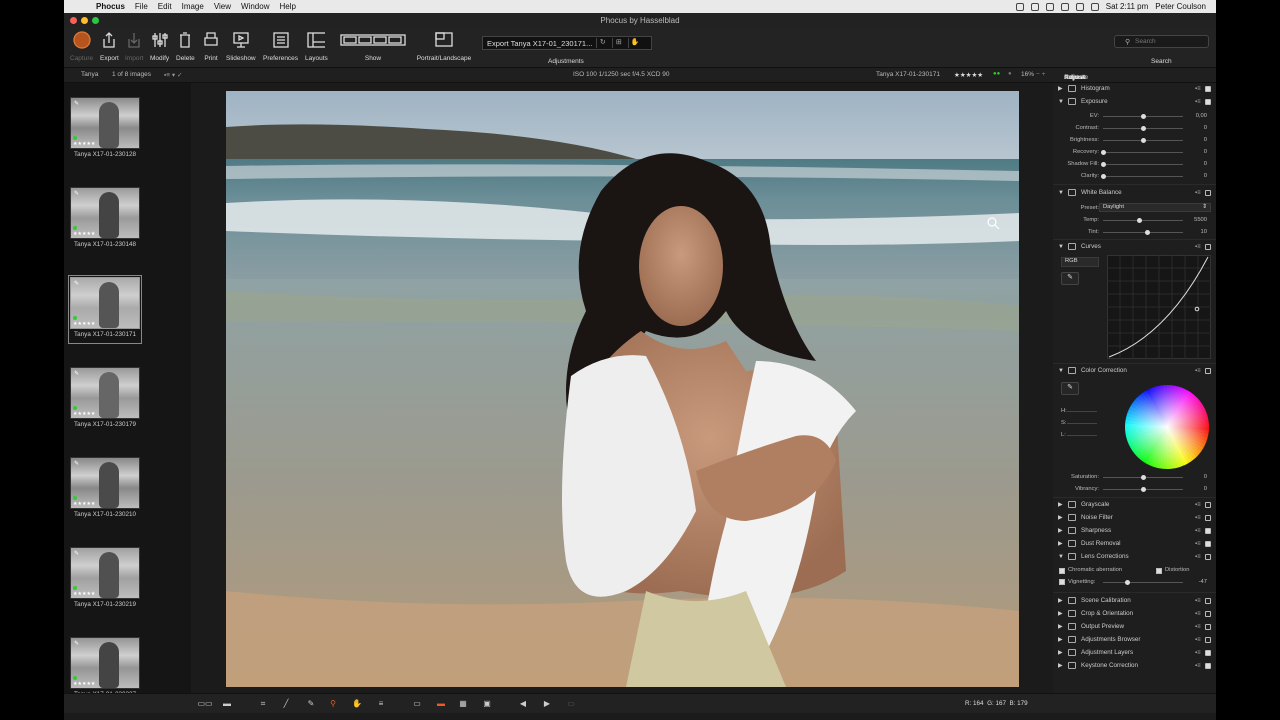  I want to click on battery-icon, so click(1094, 6).